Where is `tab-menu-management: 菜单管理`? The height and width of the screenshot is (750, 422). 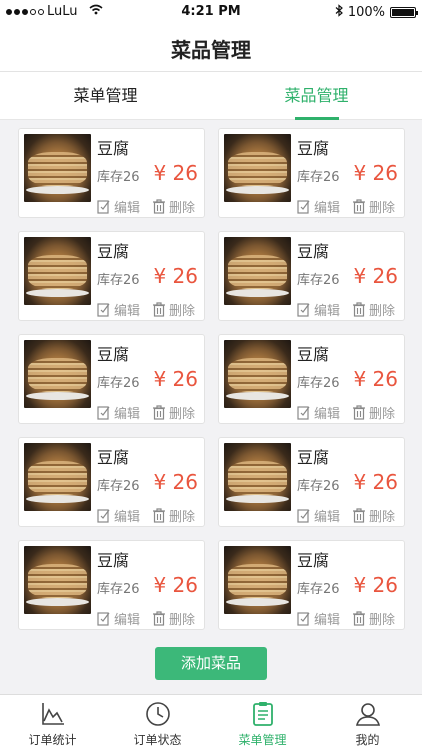
tab-menu-management: 菜单管理 is located at coordinates (105, 96).